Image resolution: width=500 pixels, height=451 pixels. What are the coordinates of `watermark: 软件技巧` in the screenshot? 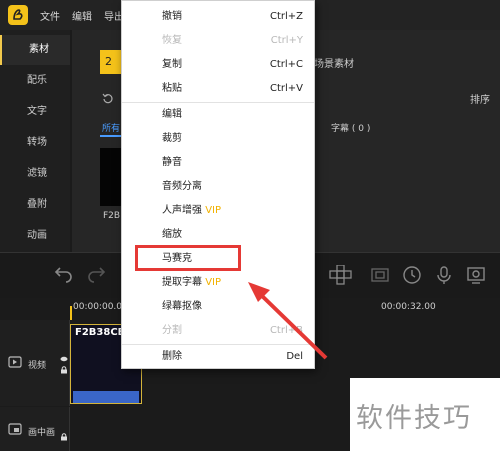 It's located at (425, 414).